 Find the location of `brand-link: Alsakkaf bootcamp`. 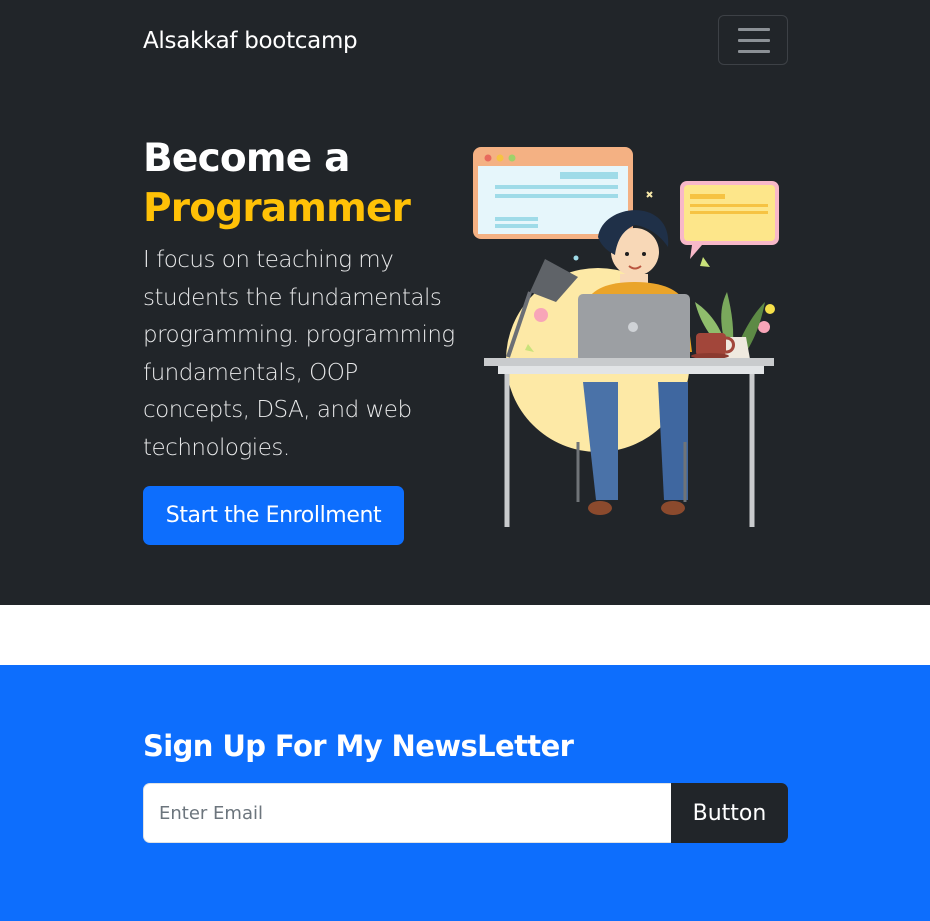

brand-link: Alsakkaf bootcamp is located at coordinates (250, 41).